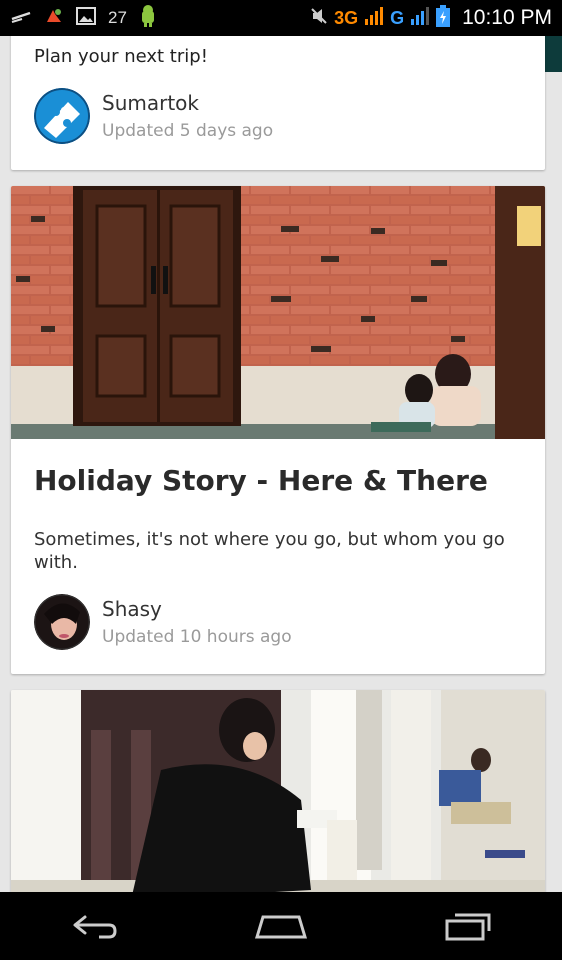  I want to click on recent-apps-button, so click(468, 926).